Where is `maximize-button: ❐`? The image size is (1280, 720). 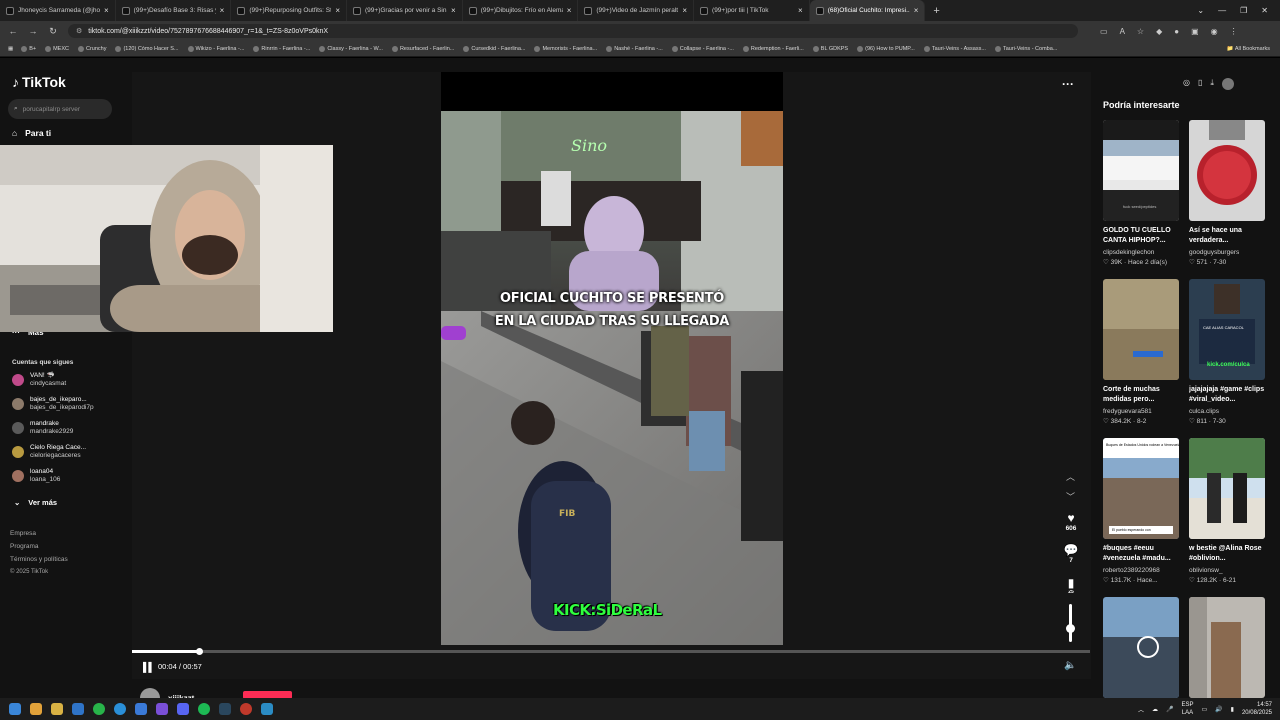
maximize-button: ❐ is located at coordinates (1243, 10).